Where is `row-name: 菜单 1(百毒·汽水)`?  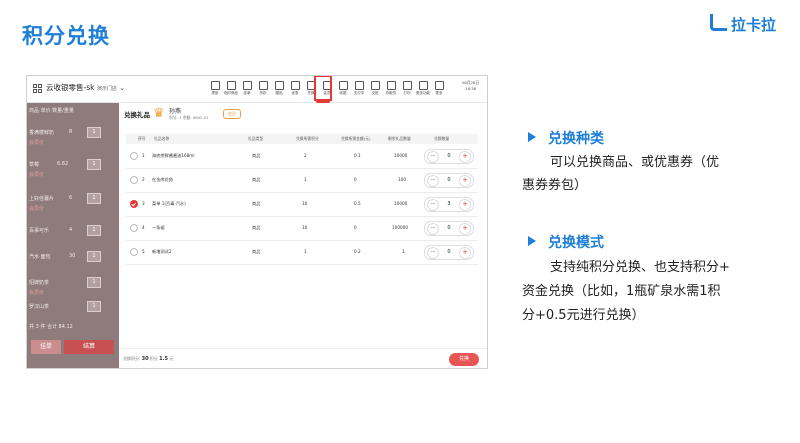 row-name: 菜单 1(百毒·汽水) is located at coordinates (169, 203).